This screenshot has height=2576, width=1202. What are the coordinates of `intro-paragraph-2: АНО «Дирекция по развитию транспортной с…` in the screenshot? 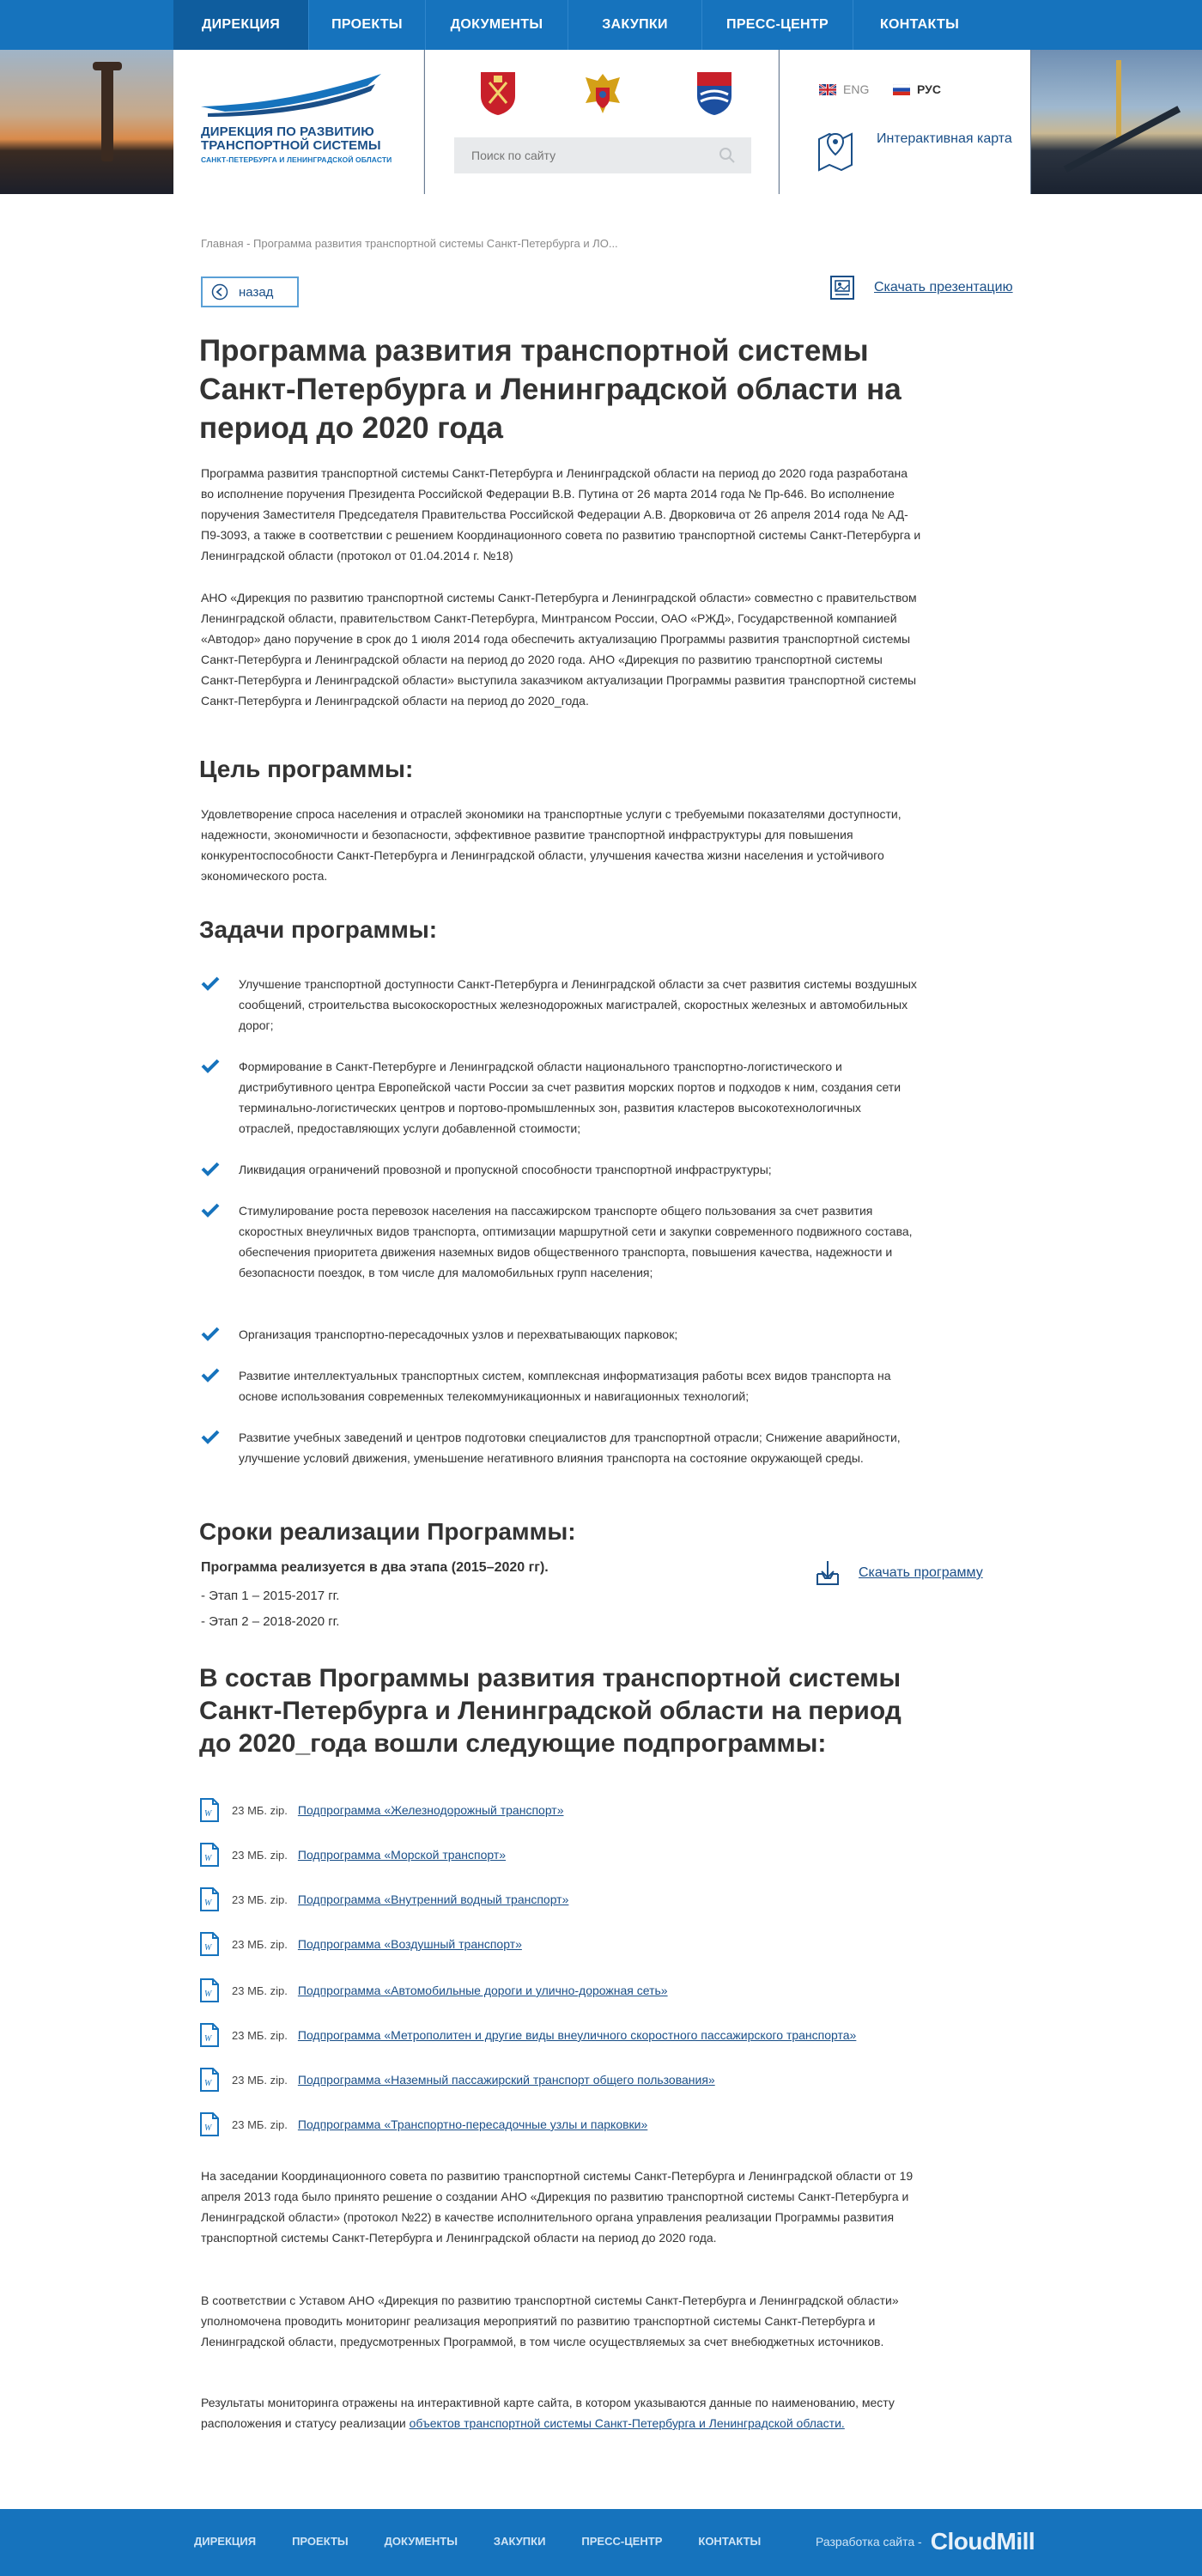 It's located at (559, 649).